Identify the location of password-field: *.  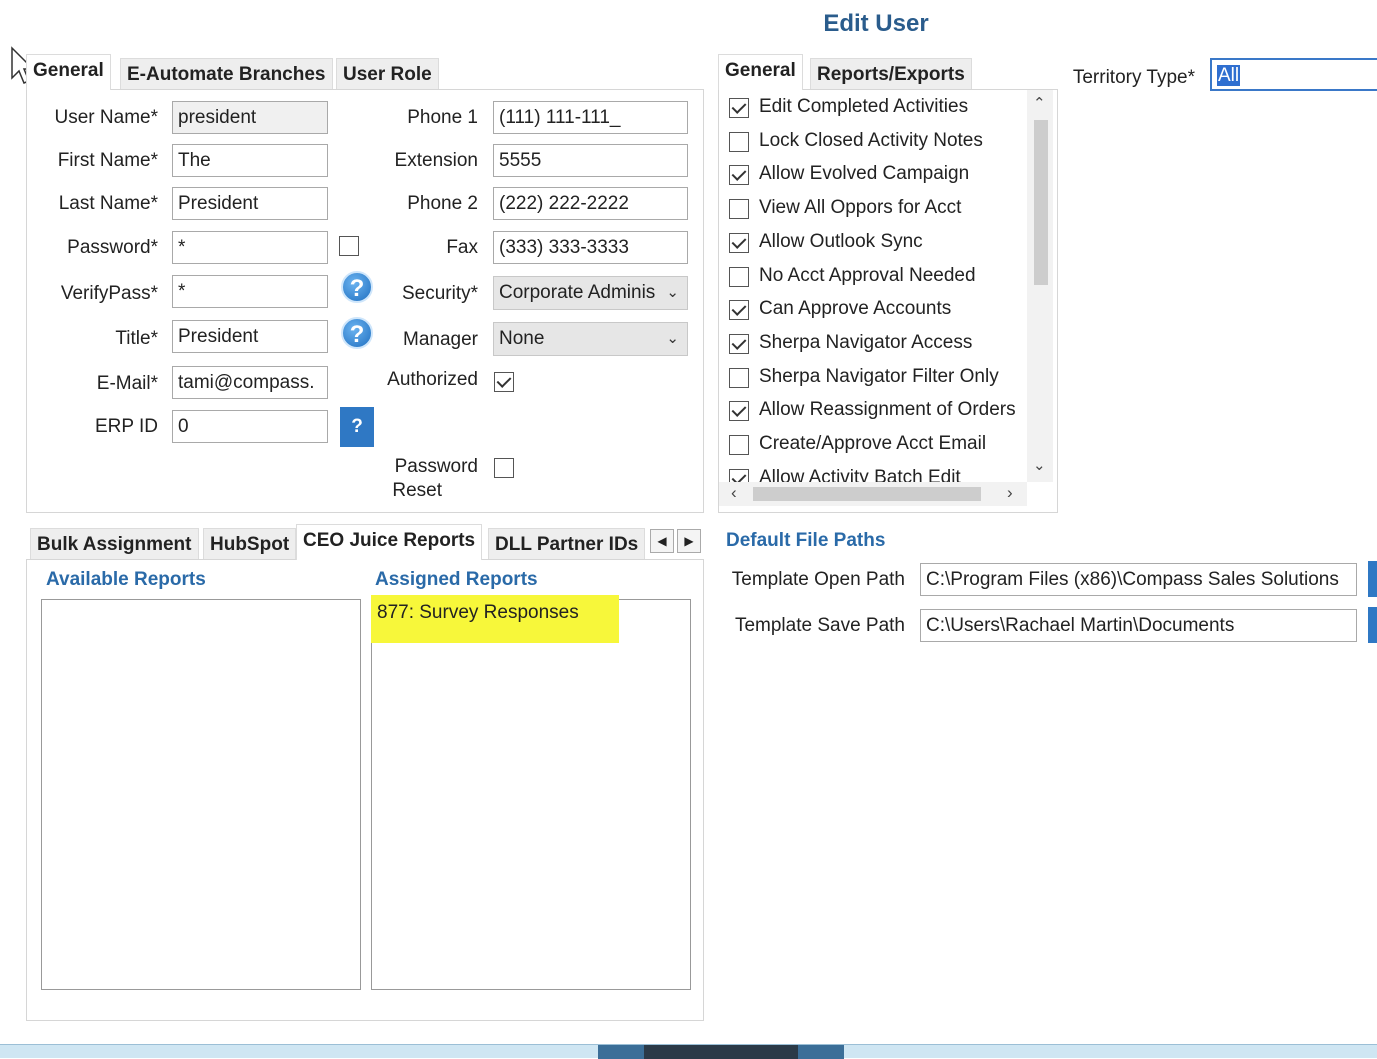
(250, 247).